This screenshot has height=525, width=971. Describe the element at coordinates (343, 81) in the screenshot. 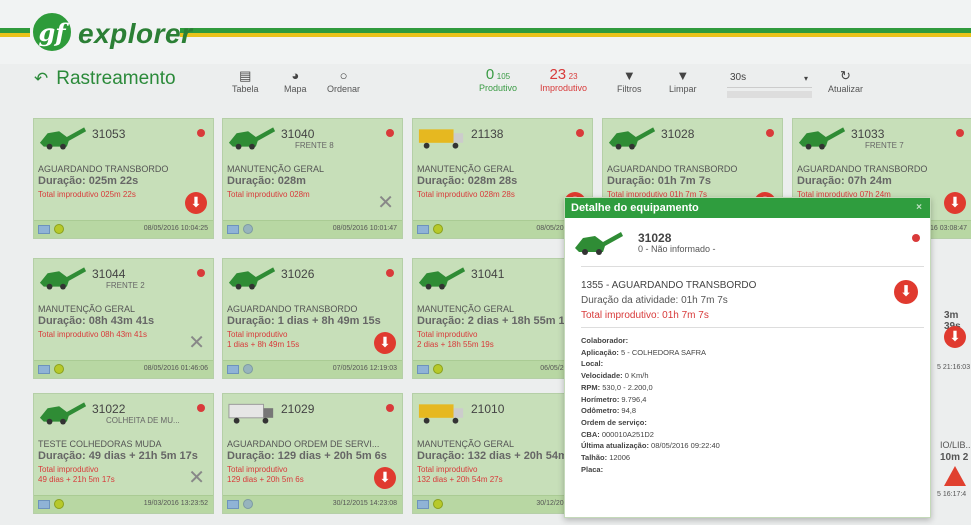

I see `sort-button: ○ Ordenar` at that location.